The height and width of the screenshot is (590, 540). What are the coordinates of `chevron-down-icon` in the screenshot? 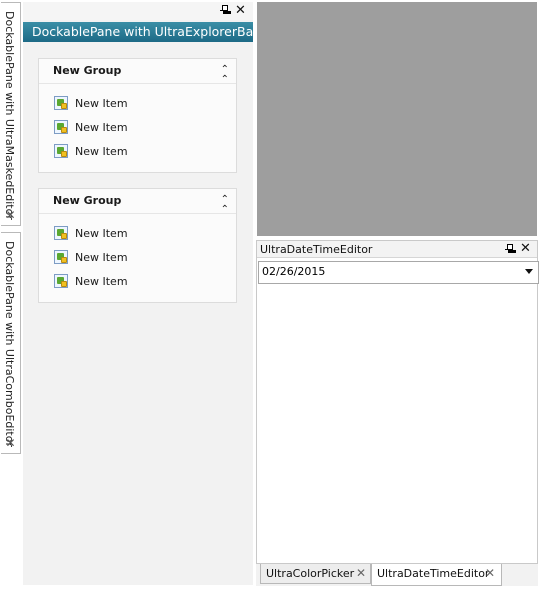 It's located at (529, 271).